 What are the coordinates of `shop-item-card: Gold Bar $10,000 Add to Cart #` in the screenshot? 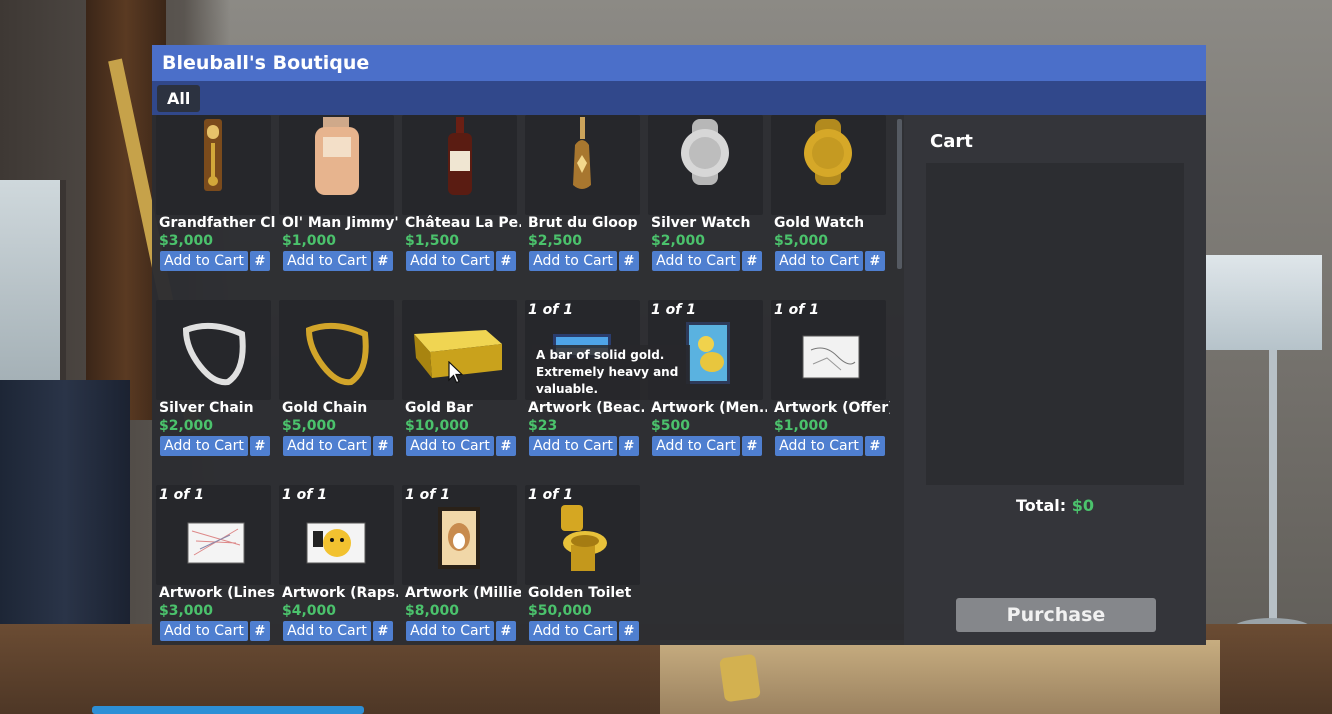 It's located at (459, 388).